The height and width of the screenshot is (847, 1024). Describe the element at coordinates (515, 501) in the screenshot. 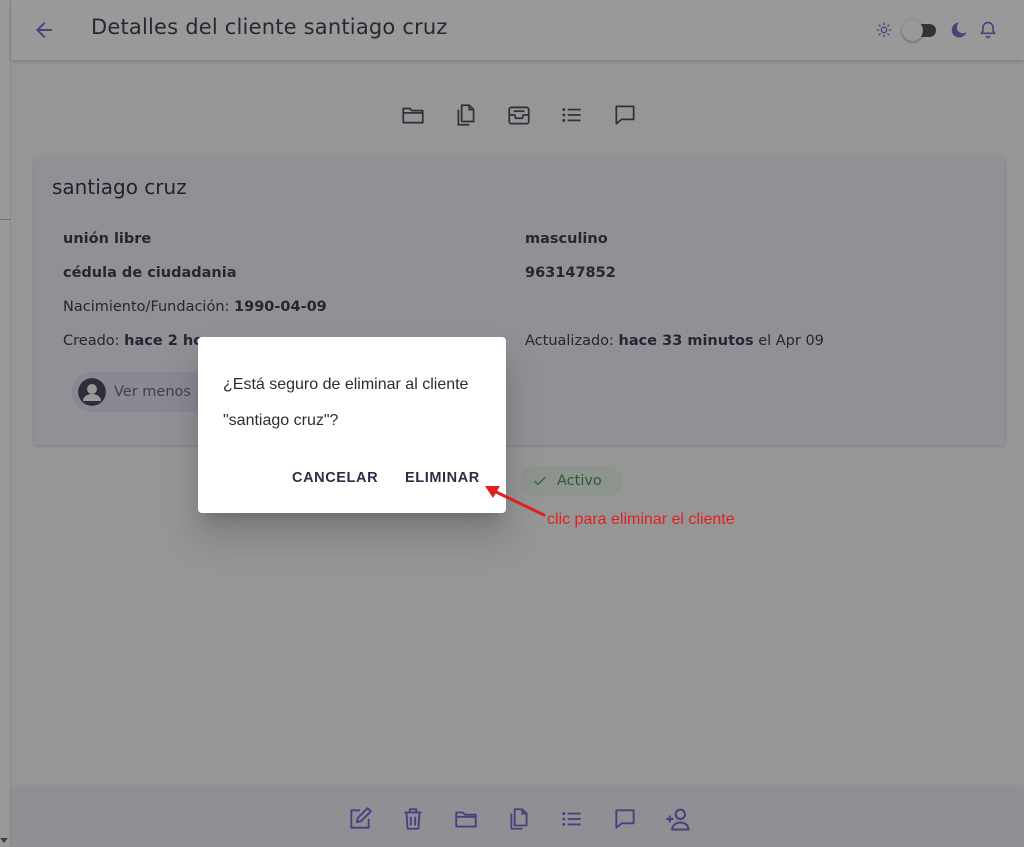

I see `annotation-arrow` at that location.